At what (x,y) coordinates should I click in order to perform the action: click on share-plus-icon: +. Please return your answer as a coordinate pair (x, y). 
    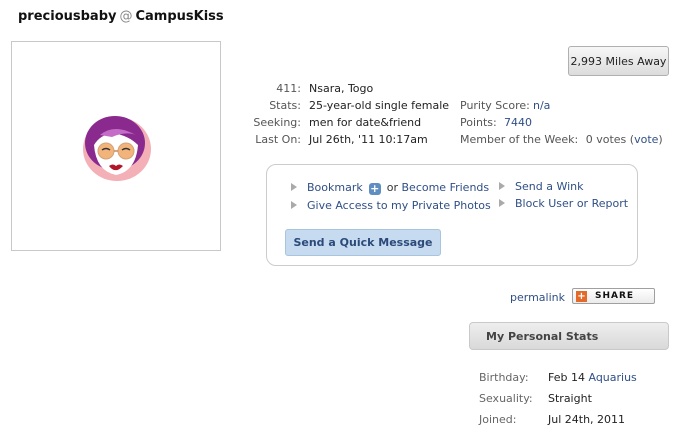
    Looking at the image, I should click on (581, 296).